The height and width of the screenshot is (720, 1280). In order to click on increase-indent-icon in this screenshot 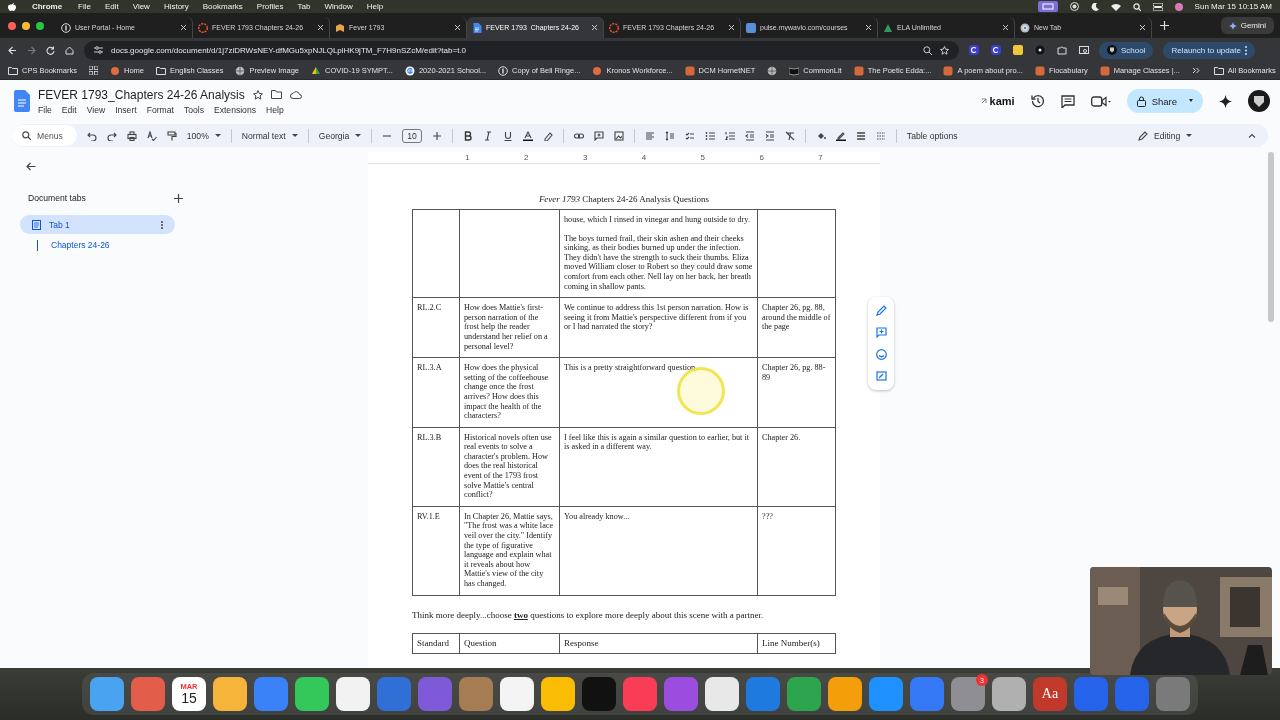, I will do `click(769, 135)`.